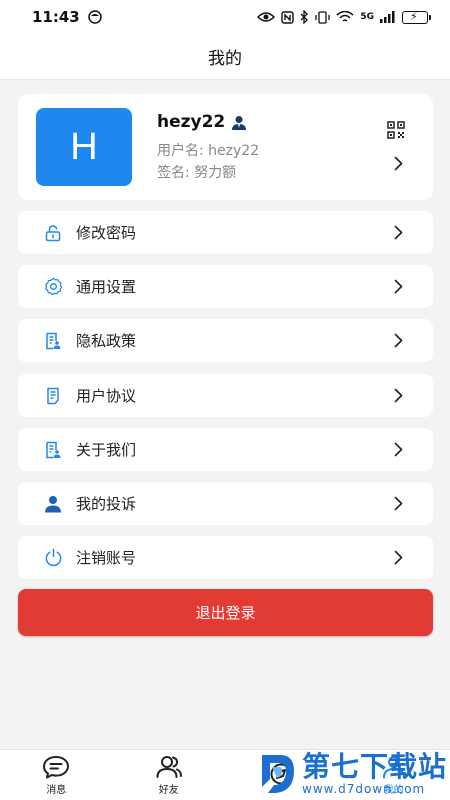 The image size is (450, 800). I want to click on signal-icon, so click(387, 17).